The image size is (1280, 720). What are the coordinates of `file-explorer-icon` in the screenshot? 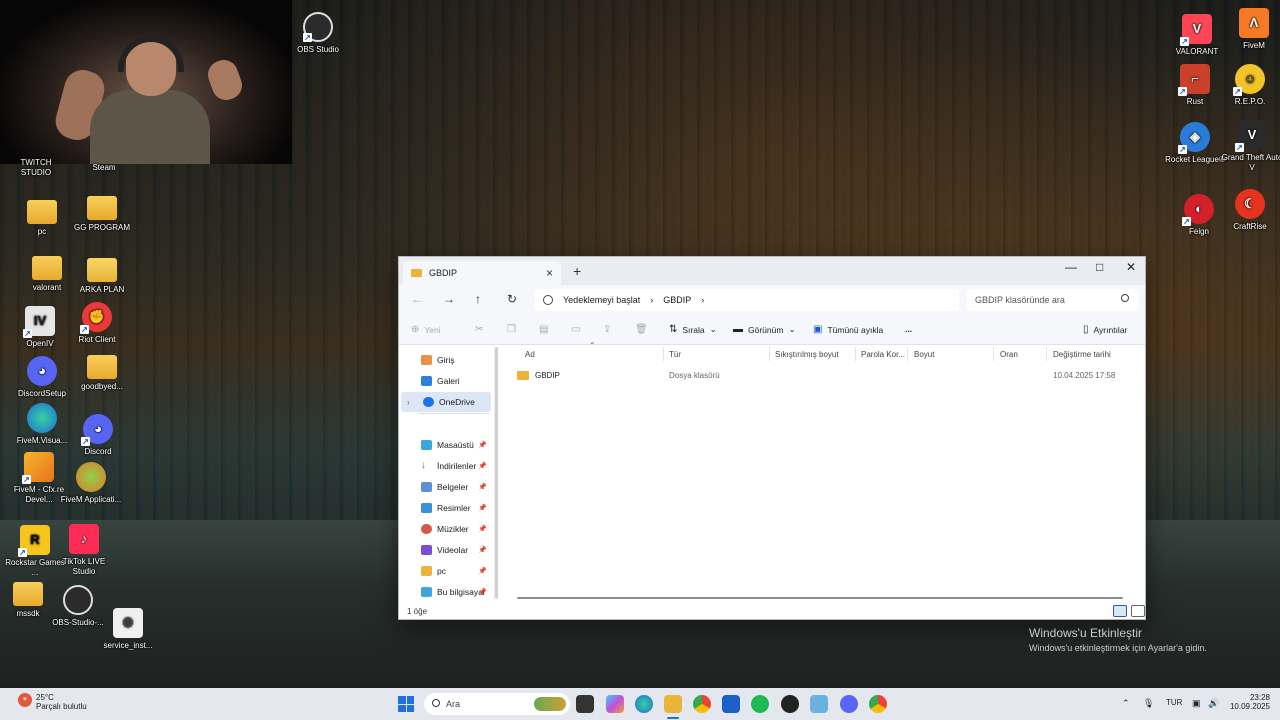 It's located at (673, 704).